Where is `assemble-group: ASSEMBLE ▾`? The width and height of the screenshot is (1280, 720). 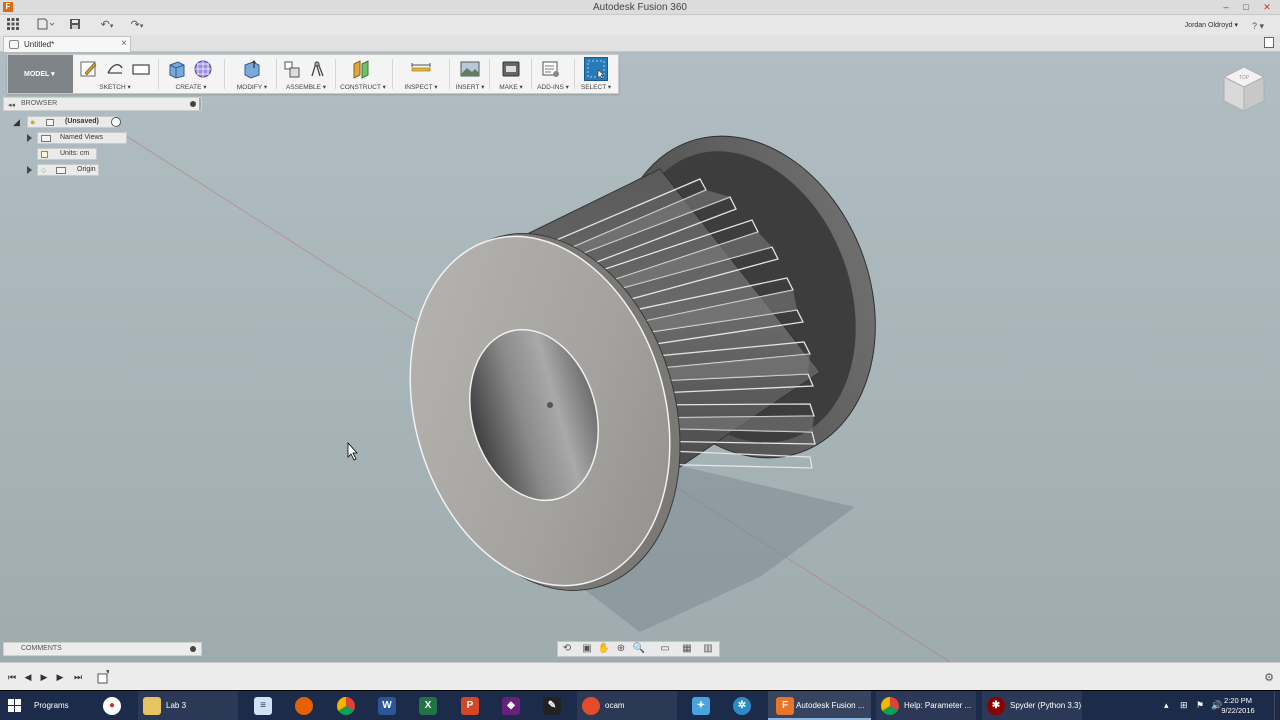
assemble-group: ASSEMBLE ▾ is located at coordinates (306, 74).